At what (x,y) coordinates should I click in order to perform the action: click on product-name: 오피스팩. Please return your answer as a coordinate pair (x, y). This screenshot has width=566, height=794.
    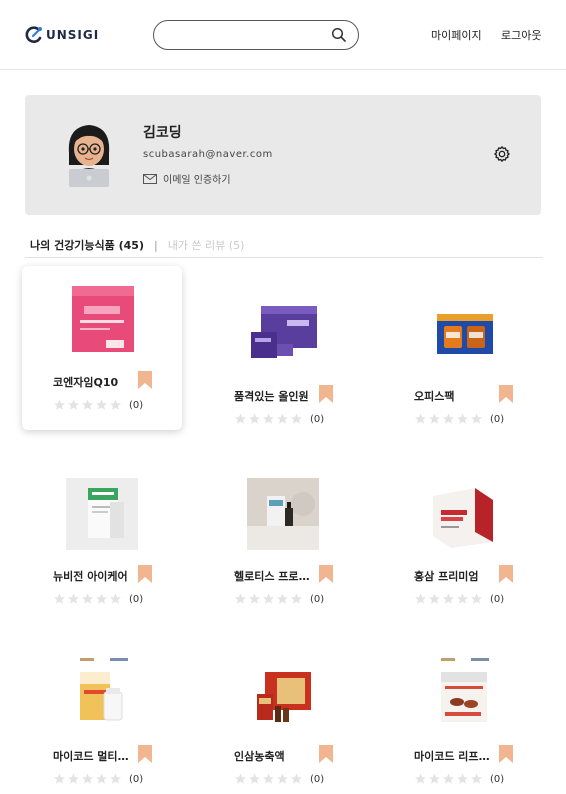
    Looking at the image, I should click on (455, 396).